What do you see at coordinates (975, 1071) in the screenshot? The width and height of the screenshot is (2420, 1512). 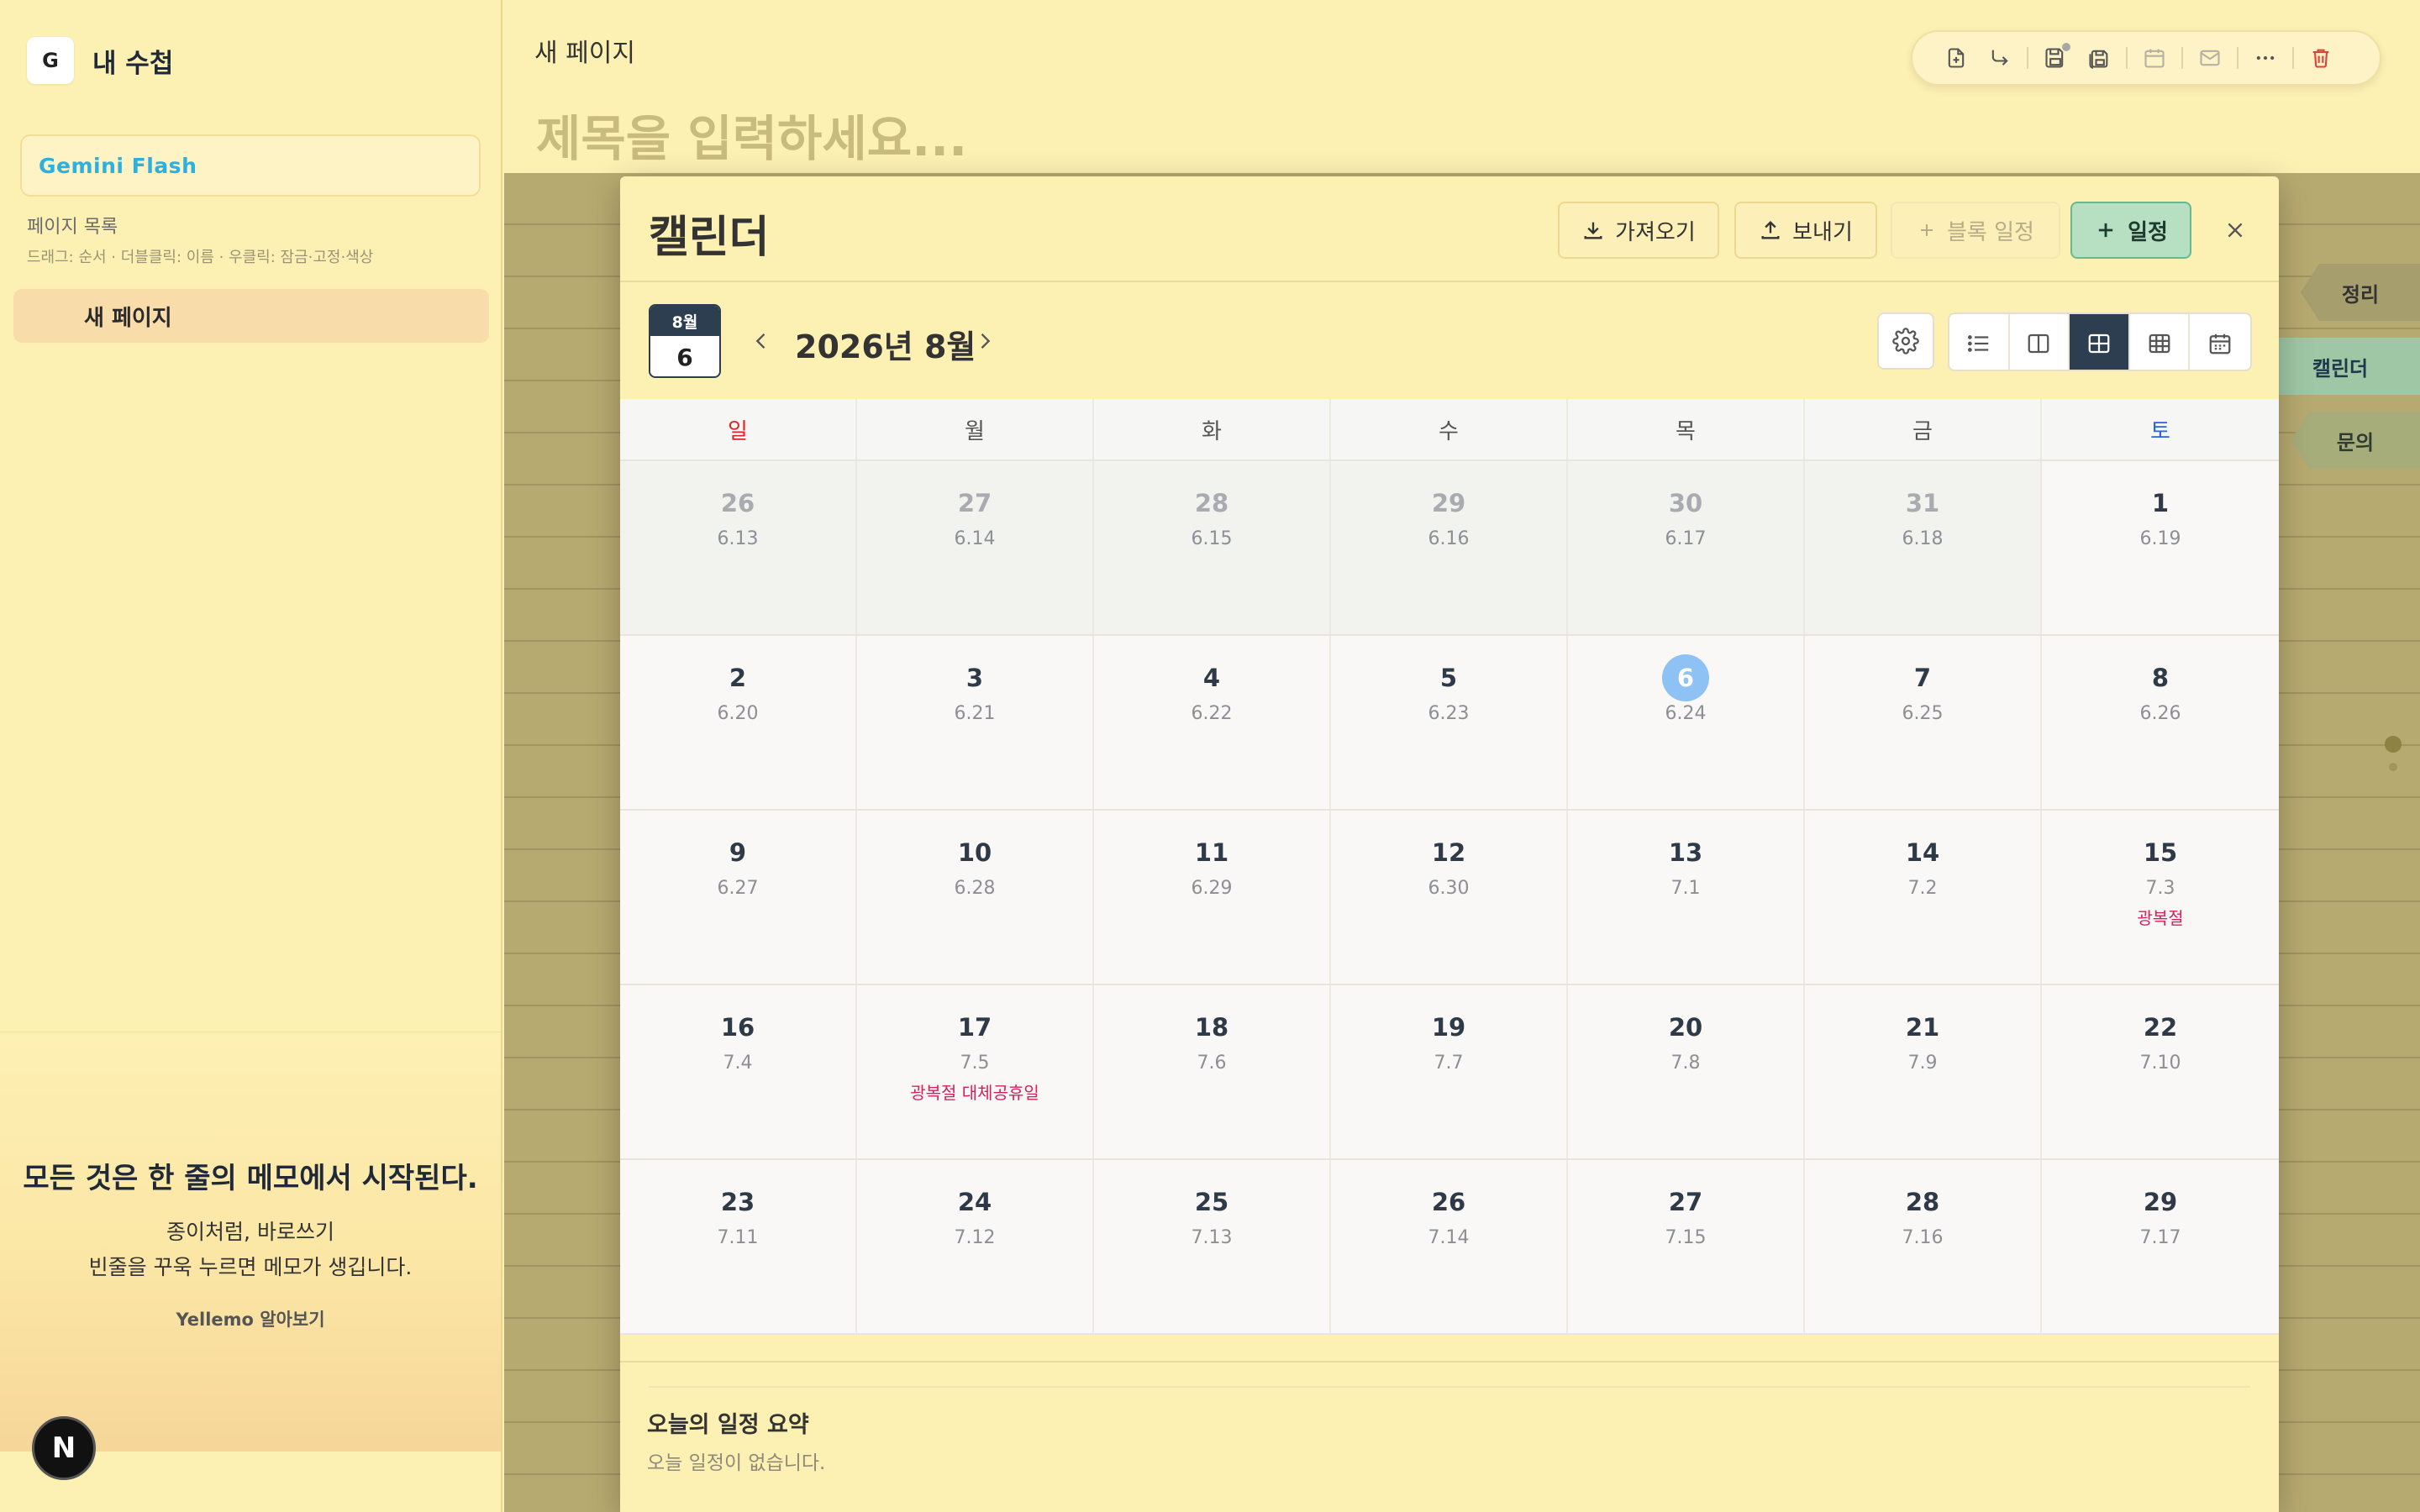 I see `day-cell: 17 7.5 광복절 대체공휴일` at bounding box center [975, 1071].